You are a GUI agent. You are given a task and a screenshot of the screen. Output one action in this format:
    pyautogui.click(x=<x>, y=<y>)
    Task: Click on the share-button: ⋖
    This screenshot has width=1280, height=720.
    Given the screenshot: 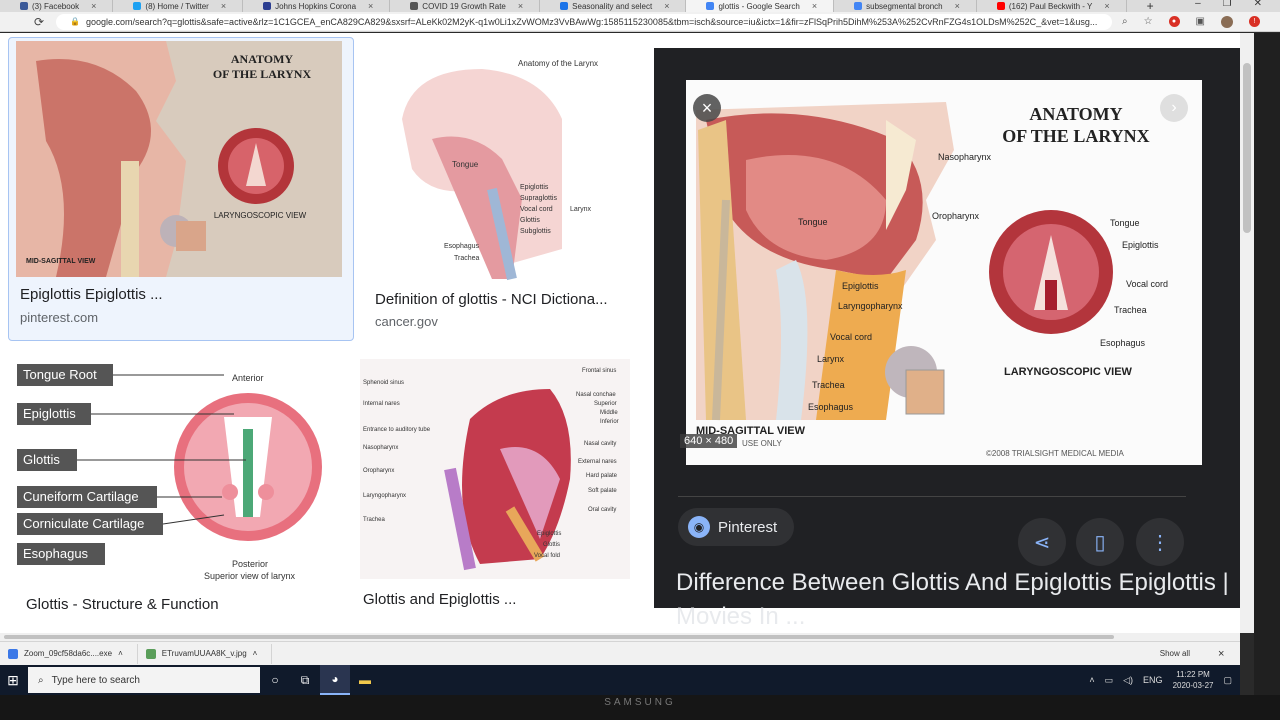 What is the action you would take?
    pyautogui.click(x=1042, y=542)
    